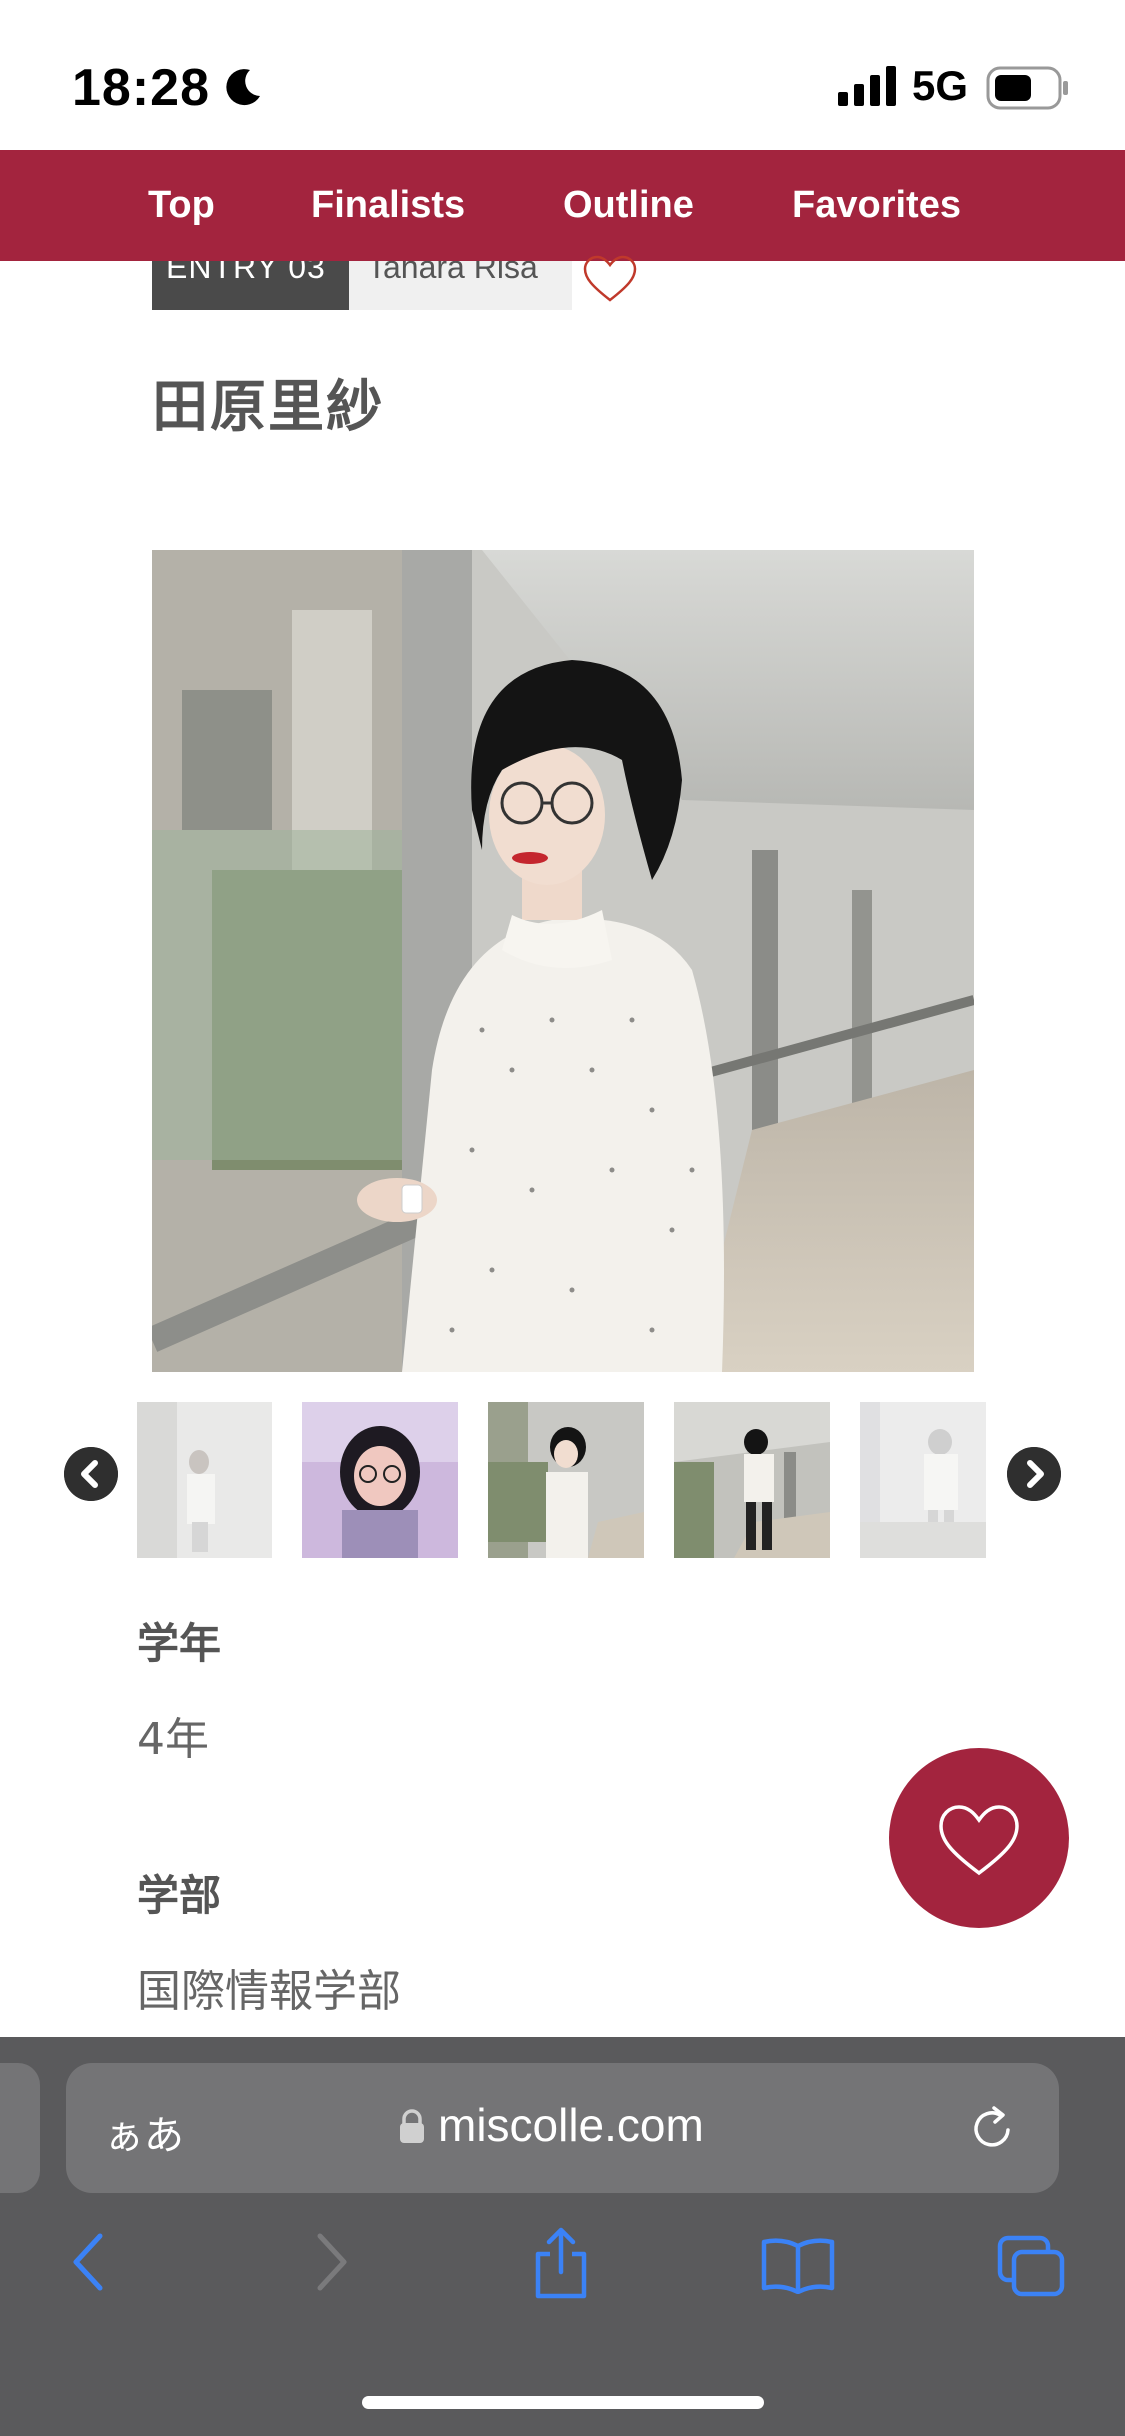 This screenshot has width=1125, height=2436. What do you see at coordinates (628, 205) in the screenshot?
I see `nav-outline: Outline` at bounding box center [628, 205].